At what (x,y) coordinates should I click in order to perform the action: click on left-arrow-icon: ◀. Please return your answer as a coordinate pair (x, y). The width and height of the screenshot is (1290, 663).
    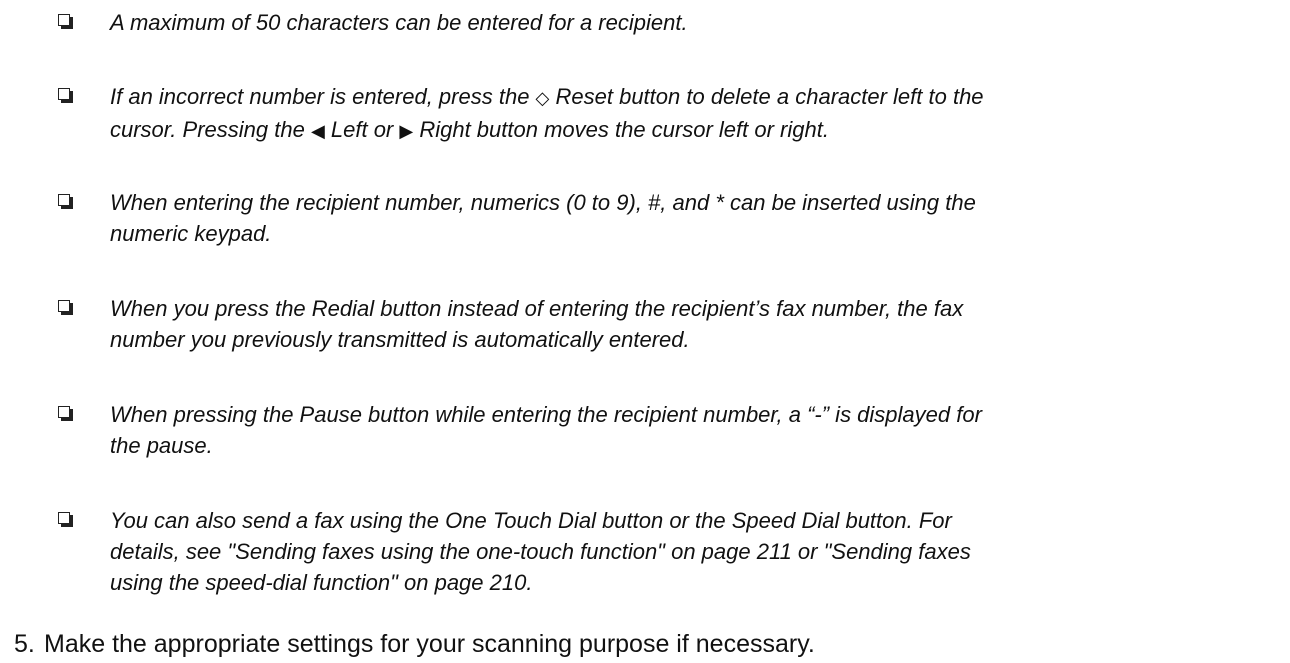
    Looking at the image, I should click on (317, 131).